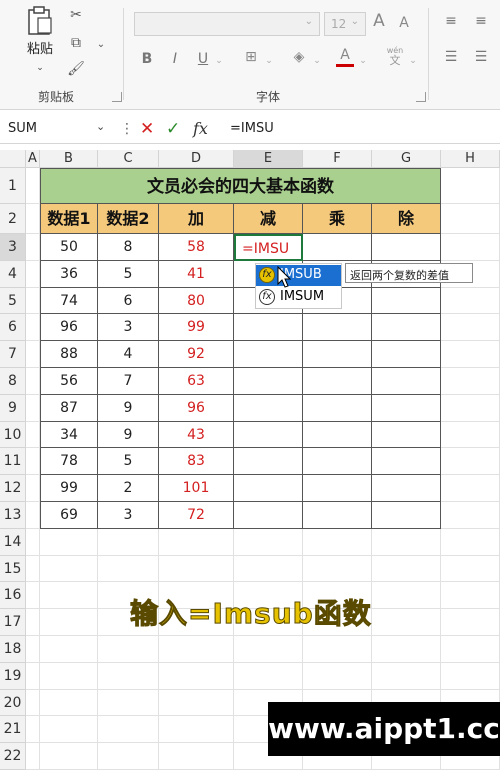 The height and width of the screenshot is (781, 500). What do you see at coordinates (147, 59) in the screenshot?
I see `bold-button: B` at bounding box center [147, 59].